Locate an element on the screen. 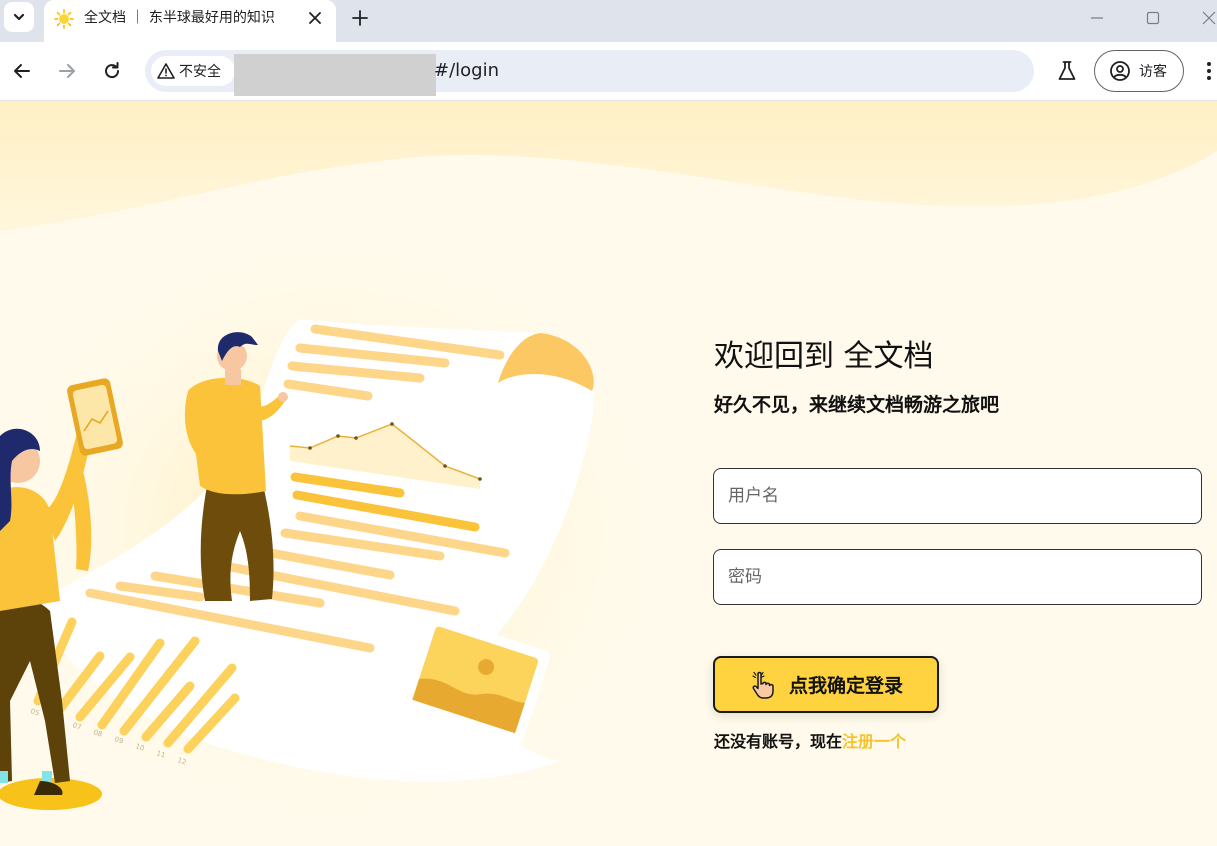 This screenshot has width=1217, height=846. browser-tab: 全文档 ｜ 东半球最好用的知识 is located at coordinates (190, 21).